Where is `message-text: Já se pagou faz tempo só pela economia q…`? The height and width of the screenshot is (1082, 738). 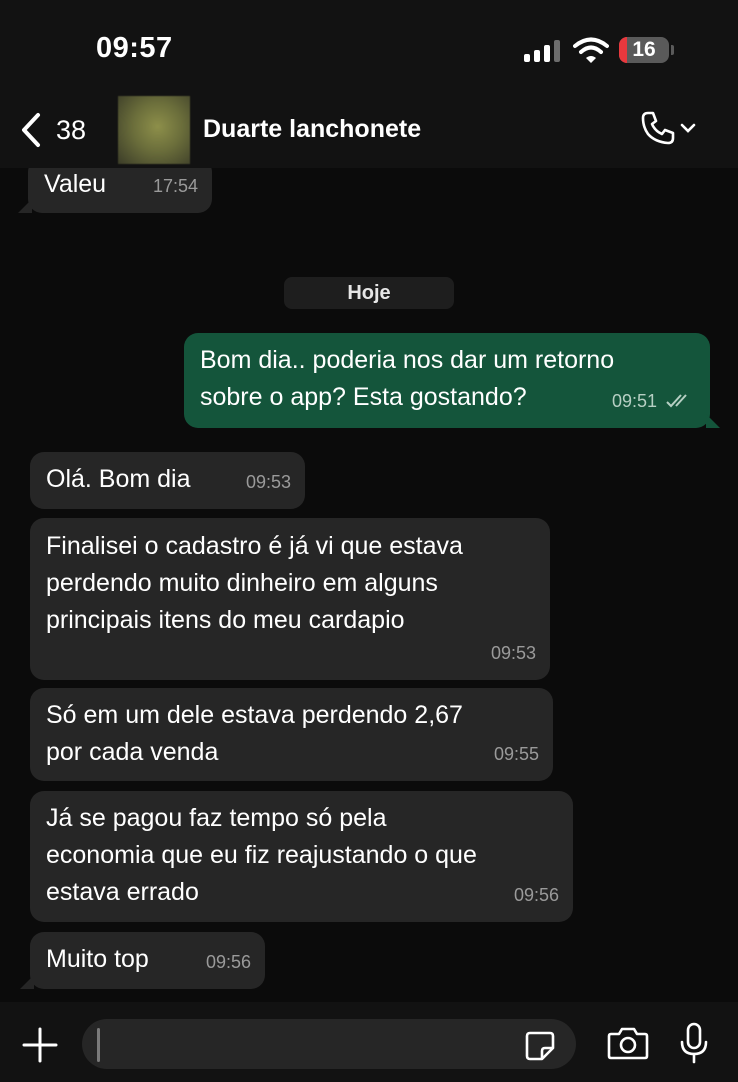
message-text: Já se pagou faz tempo só pela economia q… is located at coordinates (261, 855).